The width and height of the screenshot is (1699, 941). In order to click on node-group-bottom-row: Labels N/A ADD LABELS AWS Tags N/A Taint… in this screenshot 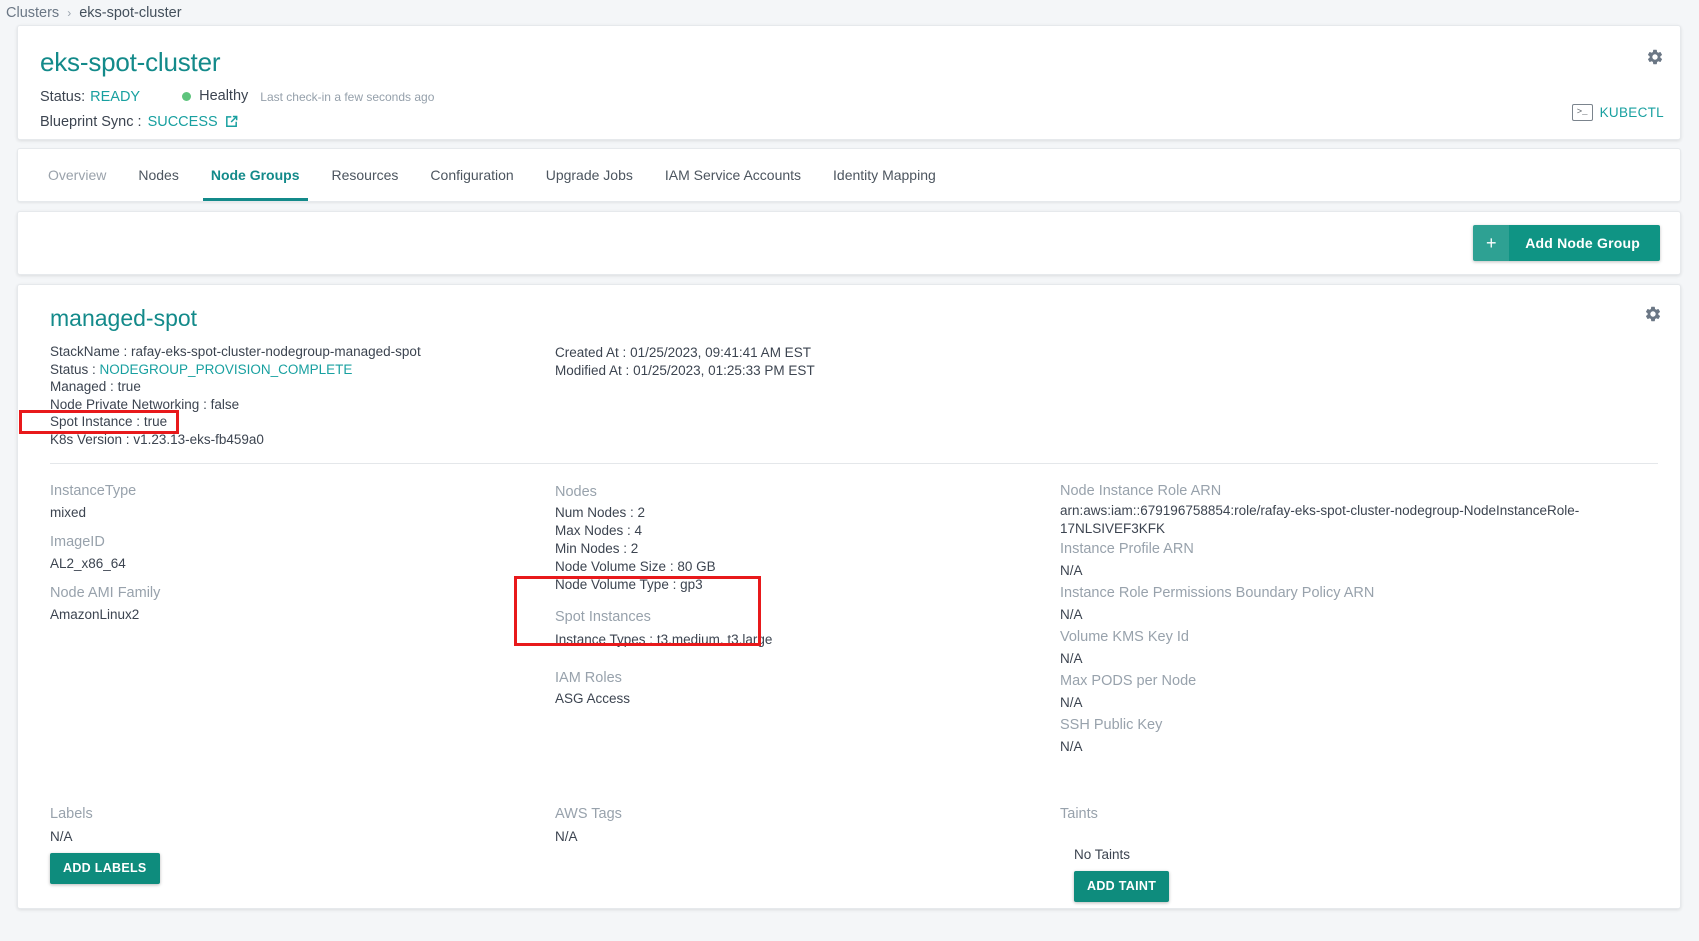, I will do `click(854, 852)`.